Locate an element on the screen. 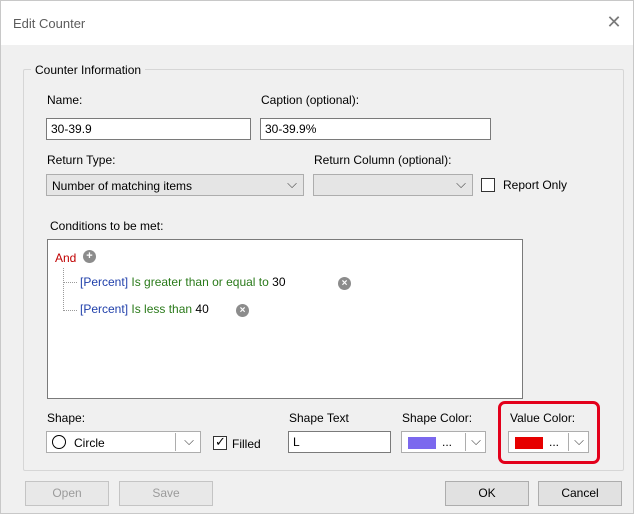 The height and width of the screenshot is (514, 634). value-color-highlight is located at coordinates (549, 432).